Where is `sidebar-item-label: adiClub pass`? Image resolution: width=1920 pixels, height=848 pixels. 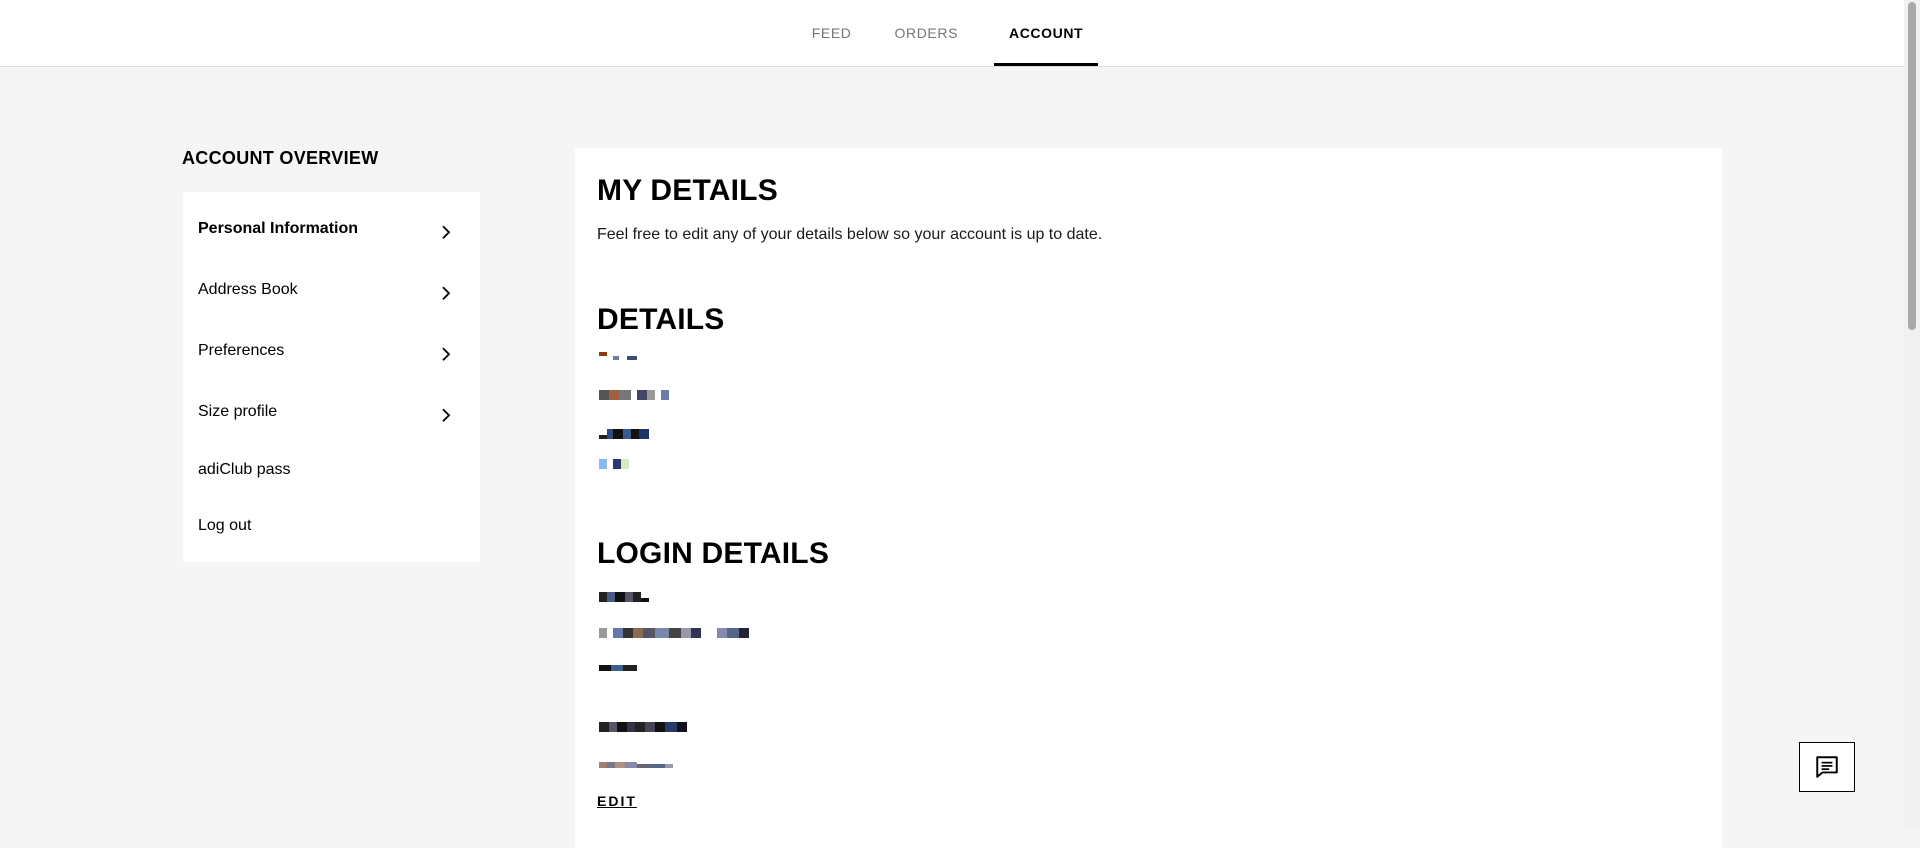
sidebar-item-label: adiClub pass is located at coordinates (244, 469).